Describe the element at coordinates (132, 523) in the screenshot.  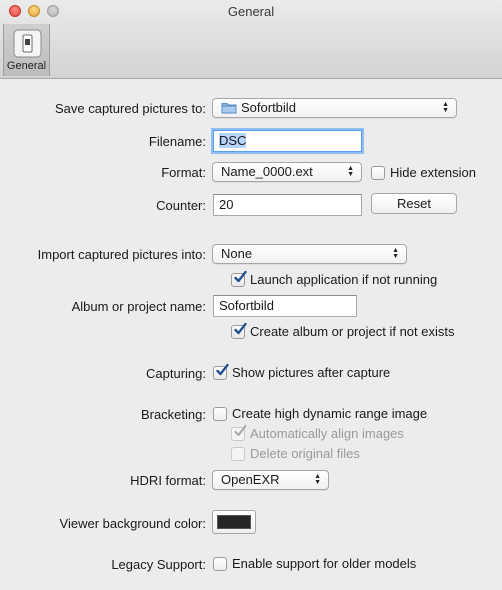
I see `viewer-bg-label: Viewer background color:` at that location.